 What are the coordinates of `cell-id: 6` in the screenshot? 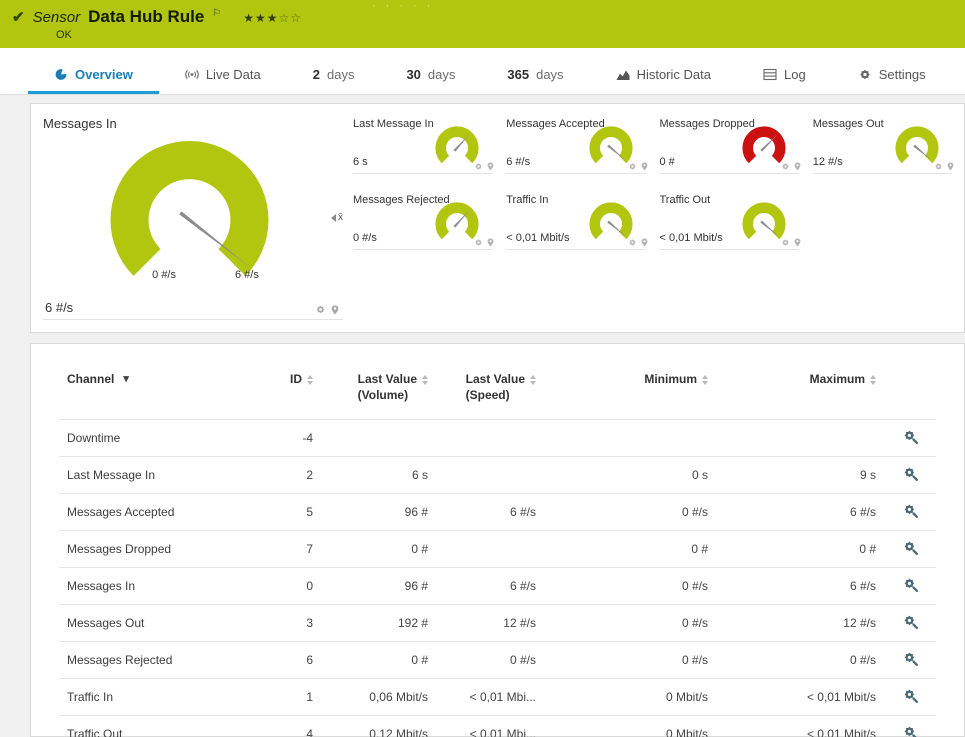 It's located at (285, 660).